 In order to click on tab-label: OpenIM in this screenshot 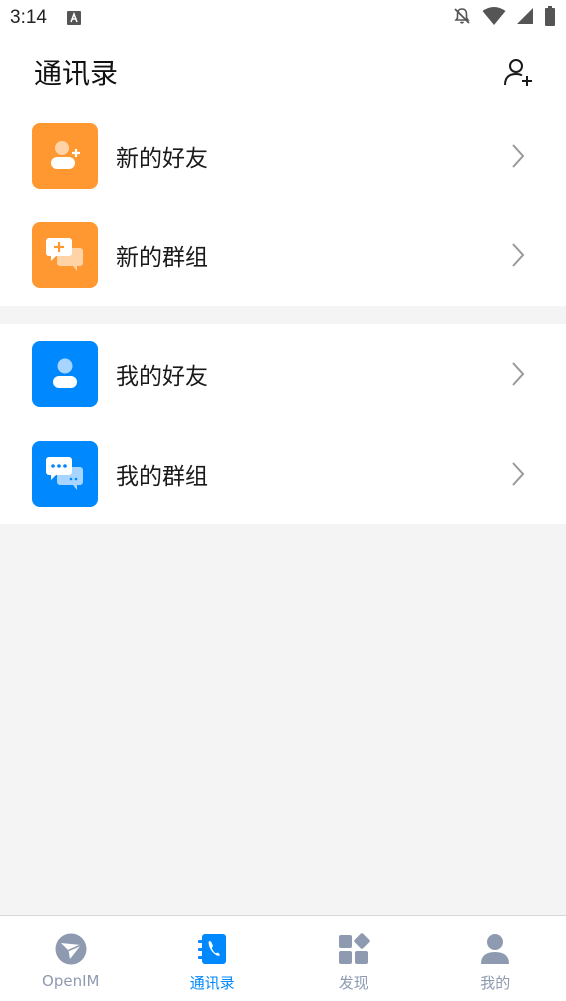, I will do `click(71, 981)`.